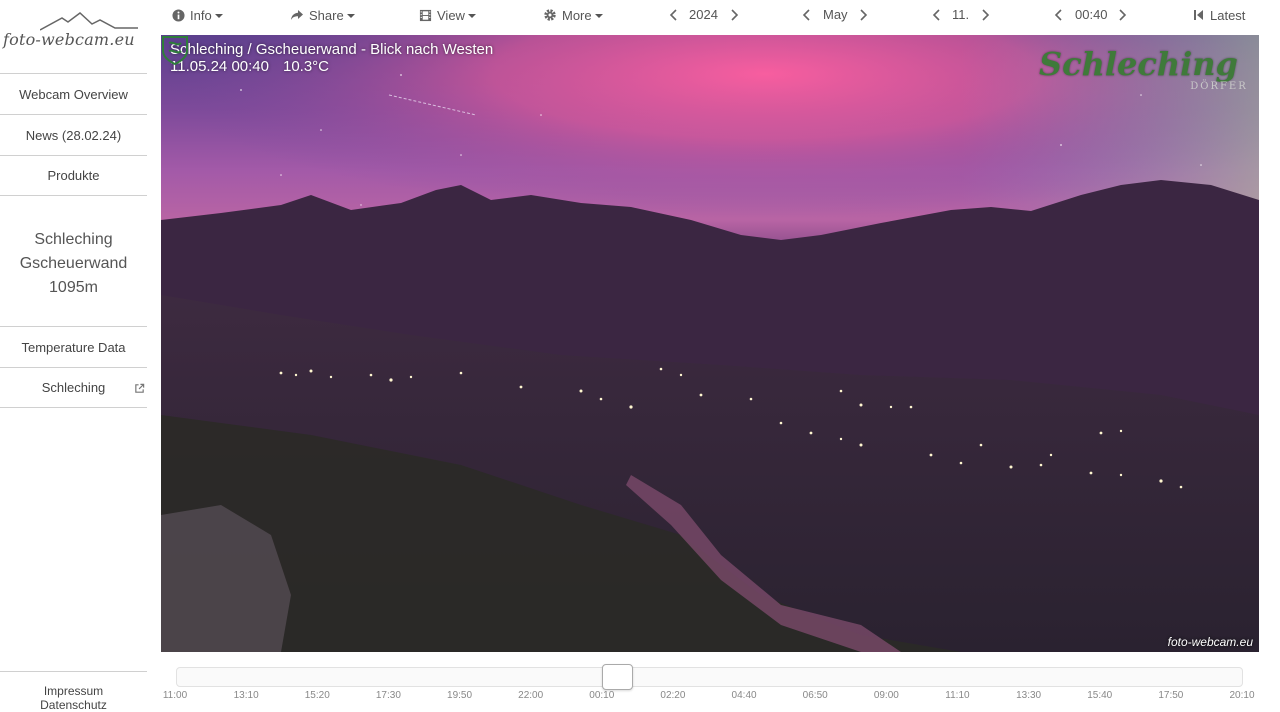 Image resolution: width=1280 pixels, height=712 pixels. I want to click on impressum-link: Impressum, so click(73, 691).